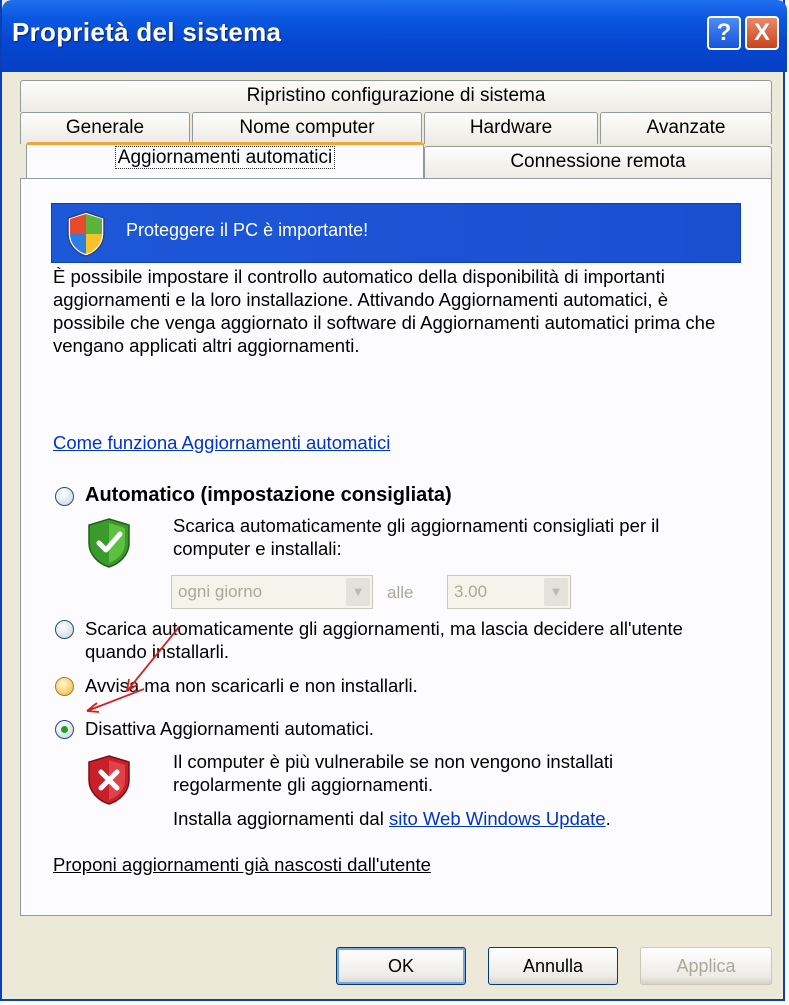 The image size is (789, 1005). Describe the element at coordinates (247, 230) in the screenshot. I see `banner-text: Proteggere il PC è importante!` at that location.